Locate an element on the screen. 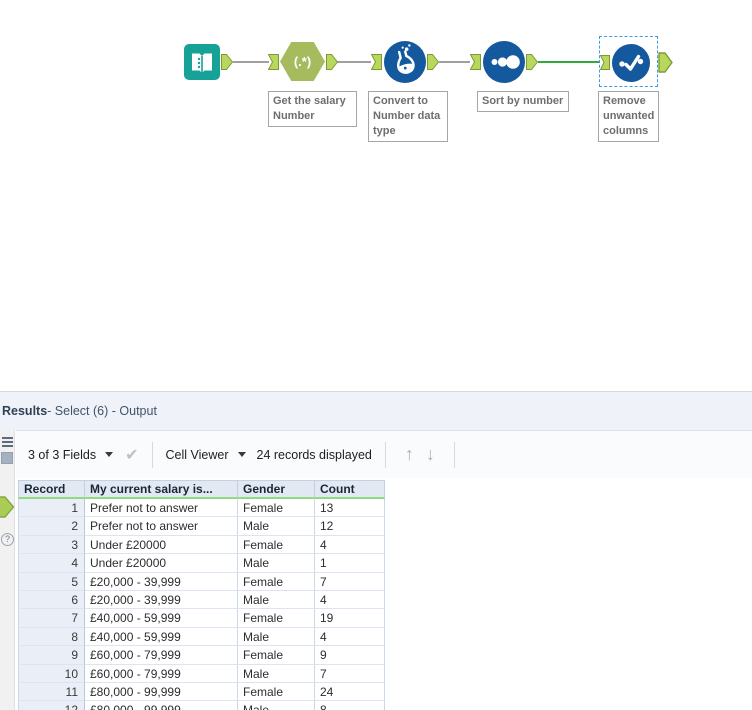  tool-annotation: Sort by number is located at coordinates (523, 101).